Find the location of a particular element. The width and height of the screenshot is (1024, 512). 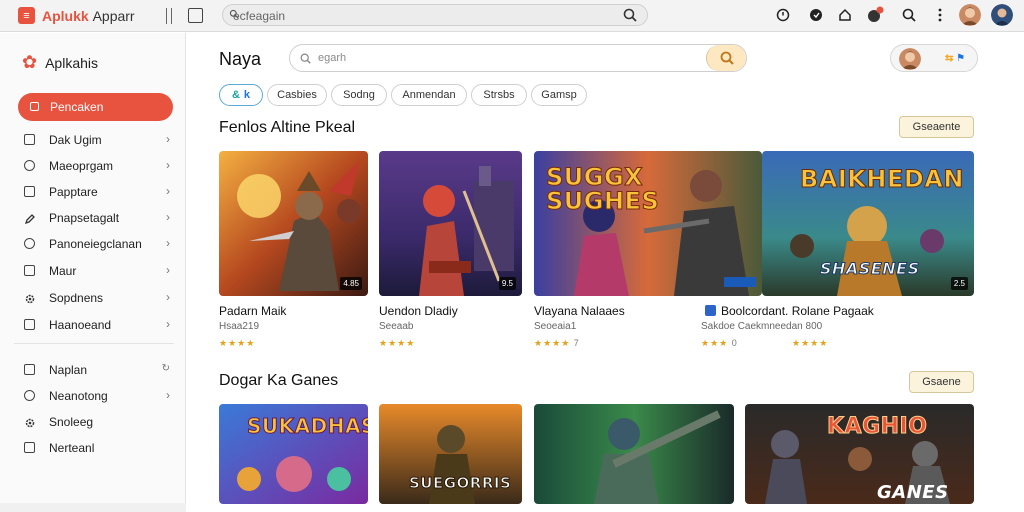

sidebar-item-active: Pencaken is located at coordinates (95, 107).